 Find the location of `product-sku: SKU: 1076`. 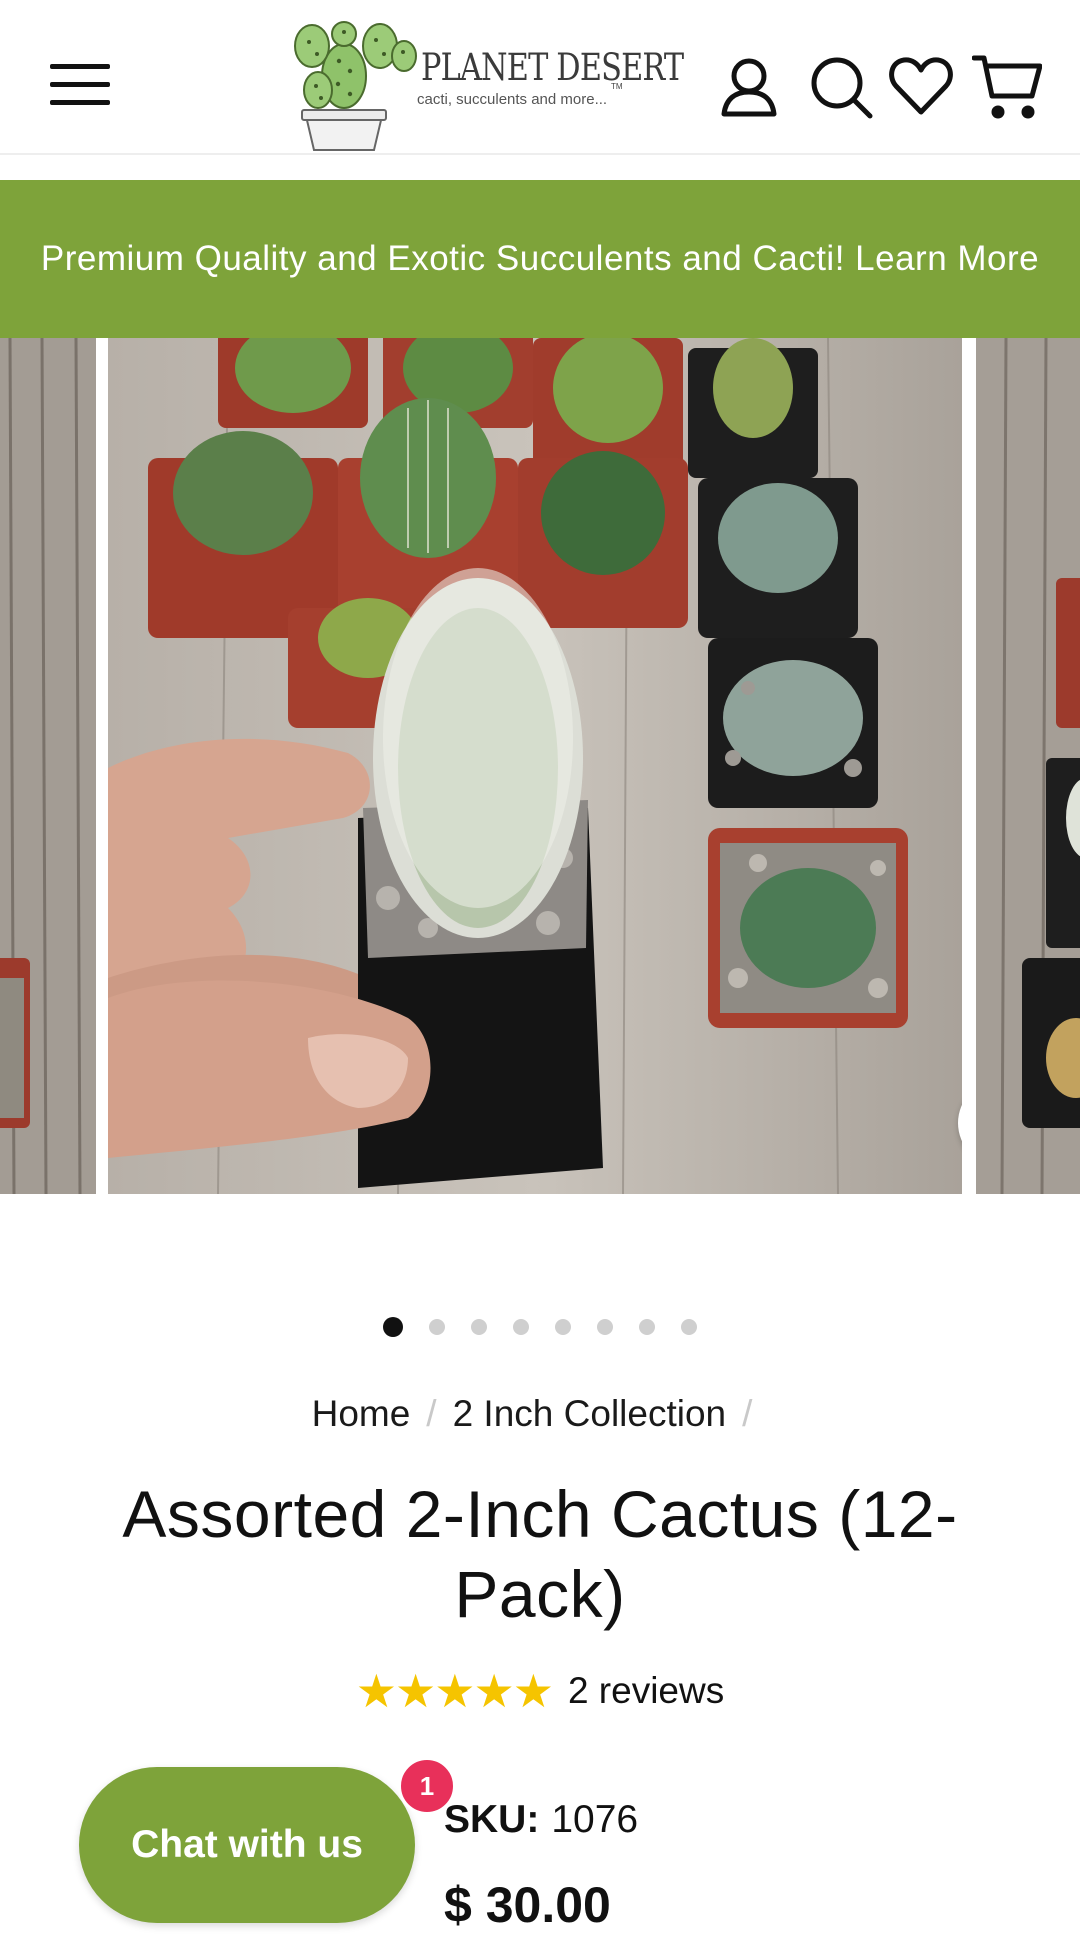

product-sku: SKU: 1076 is located at coordinates (541, 1820).